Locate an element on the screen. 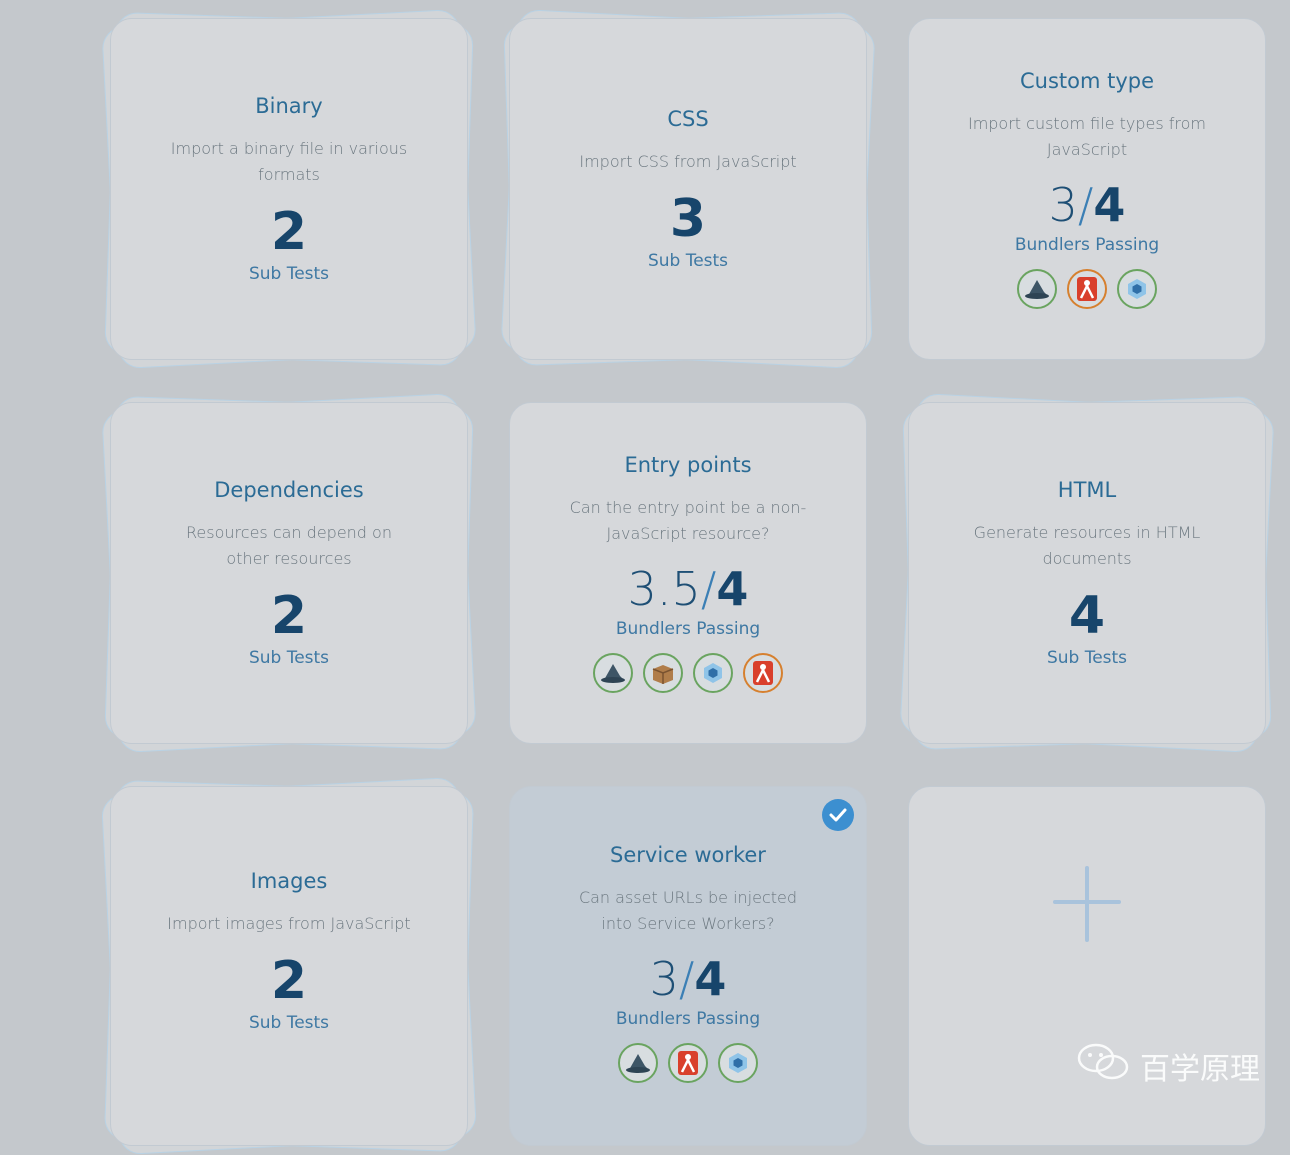 The height and width of the screenshot is (1155, 1290). plus-icon is located at coordinates (1087, 906).